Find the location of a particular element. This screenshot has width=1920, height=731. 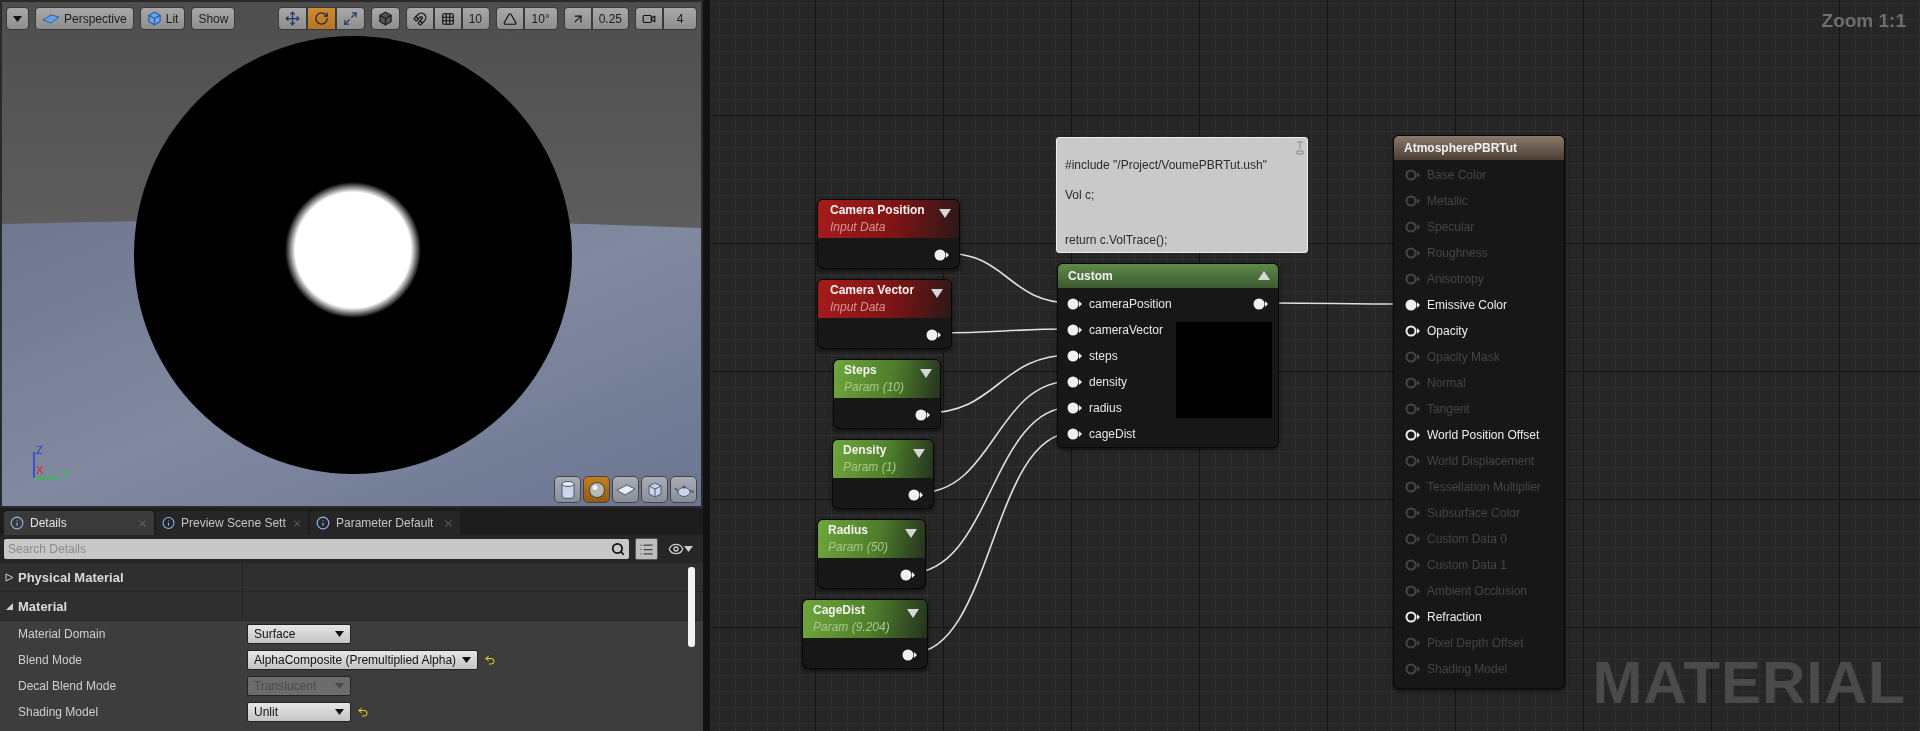

result-node is located at coordinates (1479, 412).